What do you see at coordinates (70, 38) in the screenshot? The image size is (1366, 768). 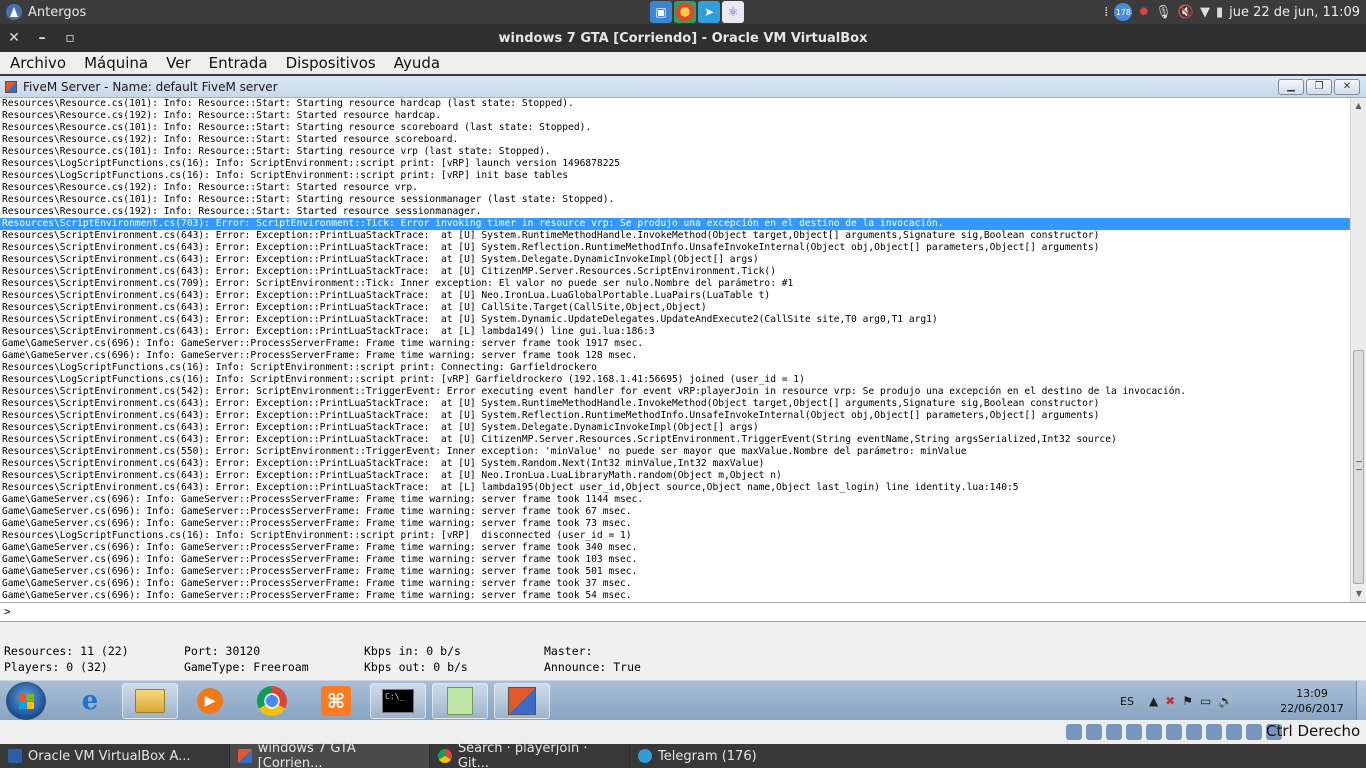 I see `vbox-maximize-icon: ▫` at bounding box center [70, 38].